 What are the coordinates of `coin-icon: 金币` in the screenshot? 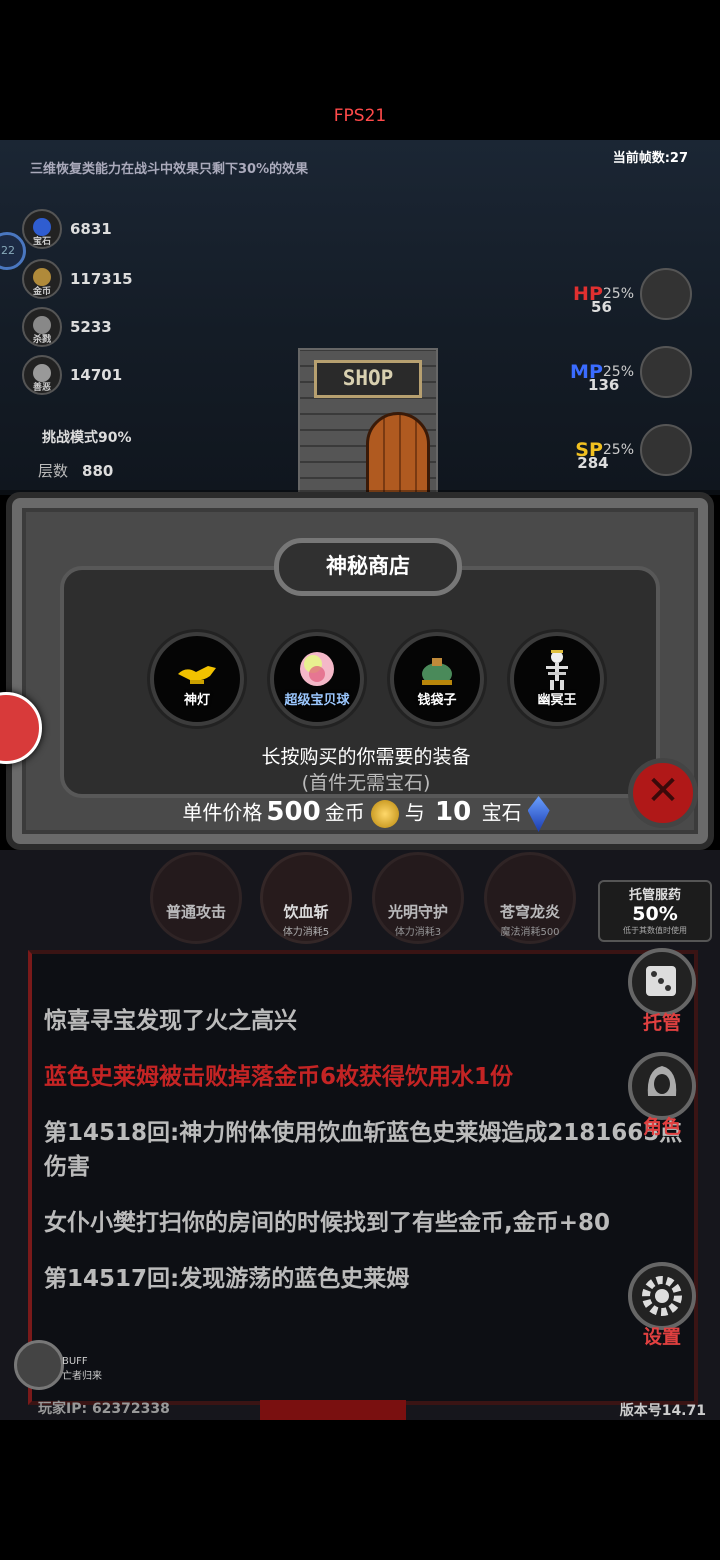 It's located at (42, 279).